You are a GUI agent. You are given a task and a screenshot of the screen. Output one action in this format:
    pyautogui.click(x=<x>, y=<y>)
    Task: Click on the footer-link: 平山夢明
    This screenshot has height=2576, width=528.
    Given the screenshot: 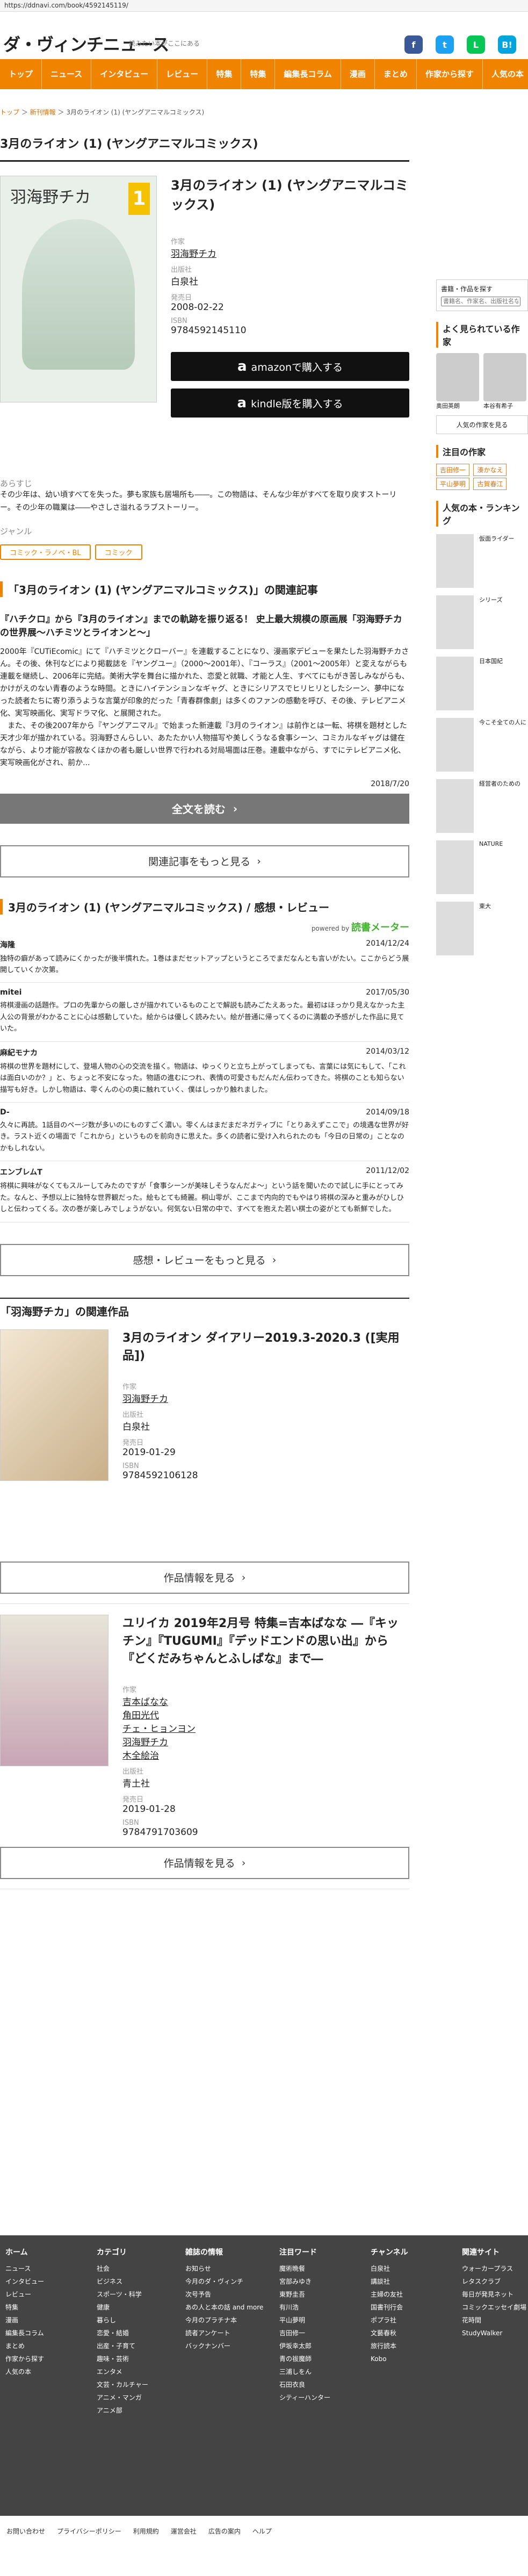 What is the action you would take?
    pyautogui.click(x=305, y=2320)
    